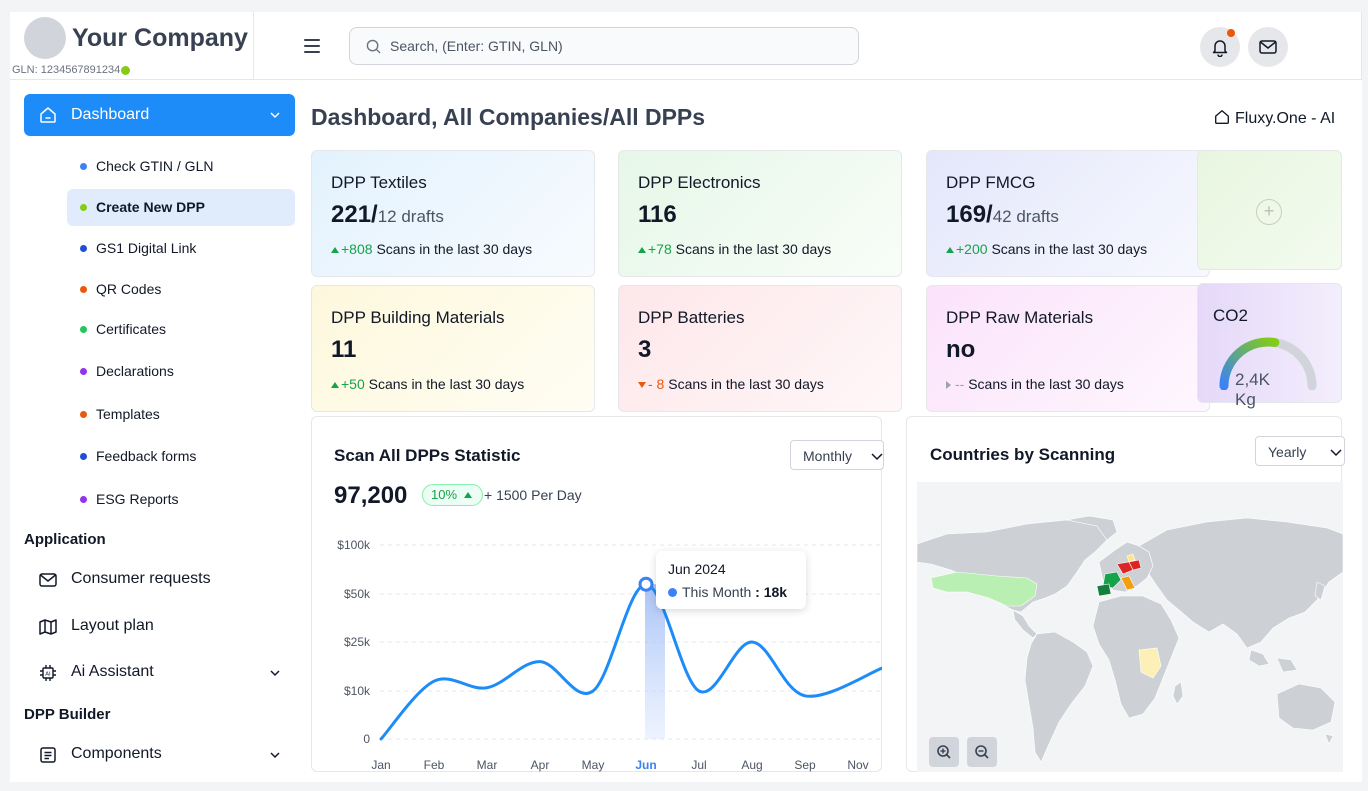  I want to click on messages-button, so click(1268, 47).